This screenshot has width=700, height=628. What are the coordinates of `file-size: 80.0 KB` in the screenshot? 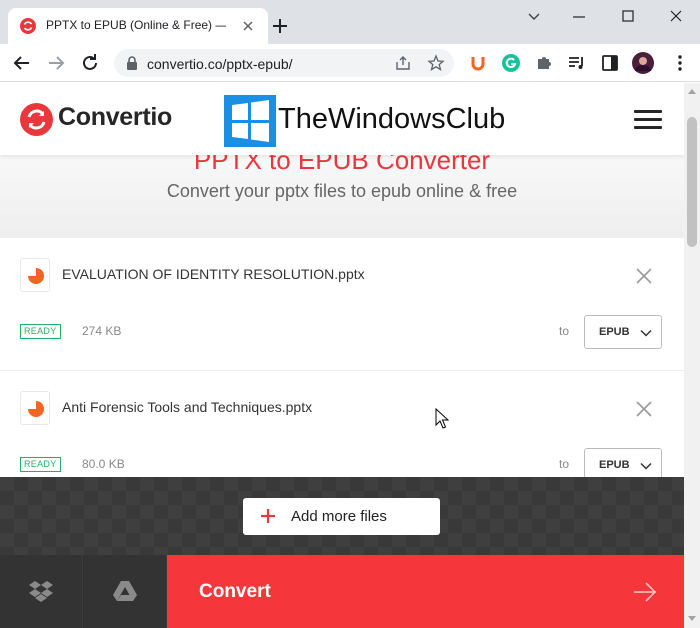 It's located at (103, 464).